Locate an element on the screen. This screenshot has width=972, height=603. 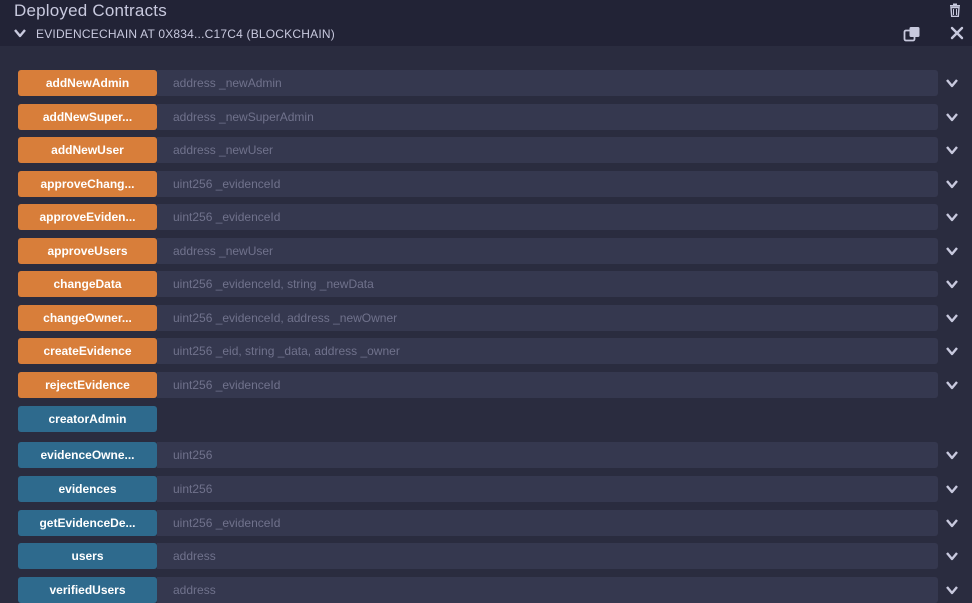
function-row: rejectEvidence is located at coordinates (486, 385).